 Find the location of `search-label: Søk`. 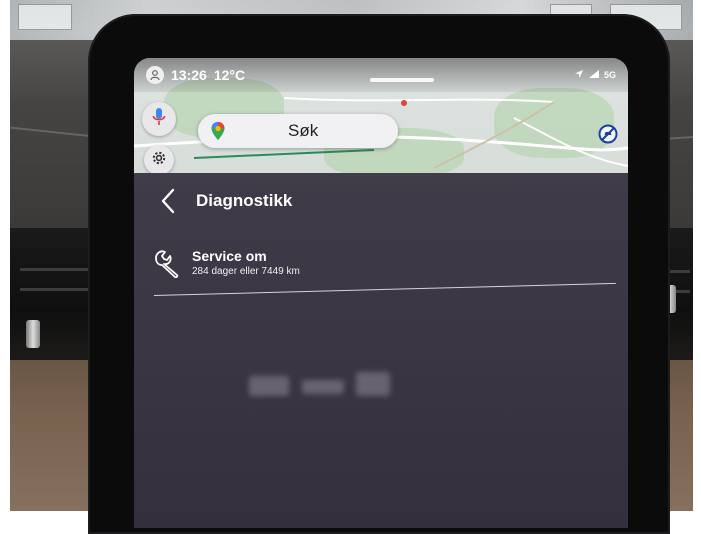

search-label: Søk is located at coordinates (303, 130).